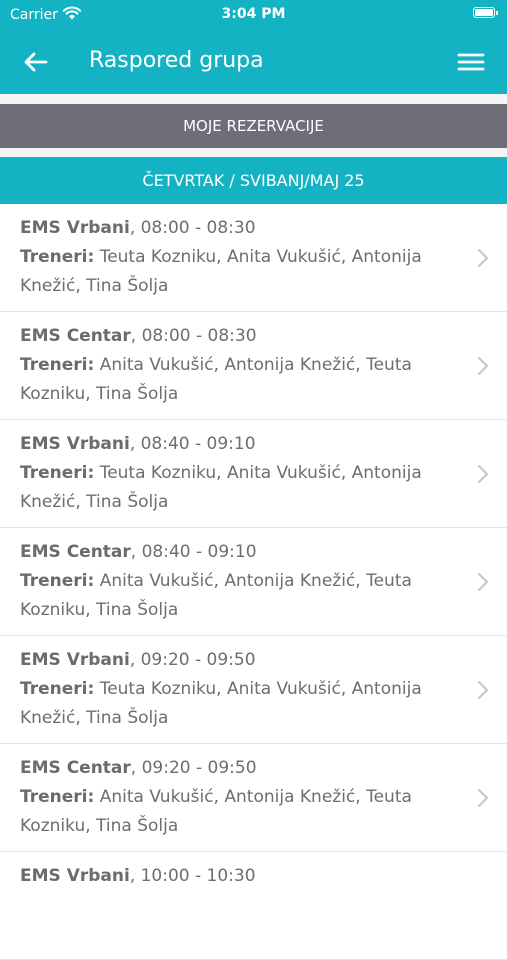  I want to click on session-row: EMS Vrbani, 10:00 - 10:30, so click(253, 906).